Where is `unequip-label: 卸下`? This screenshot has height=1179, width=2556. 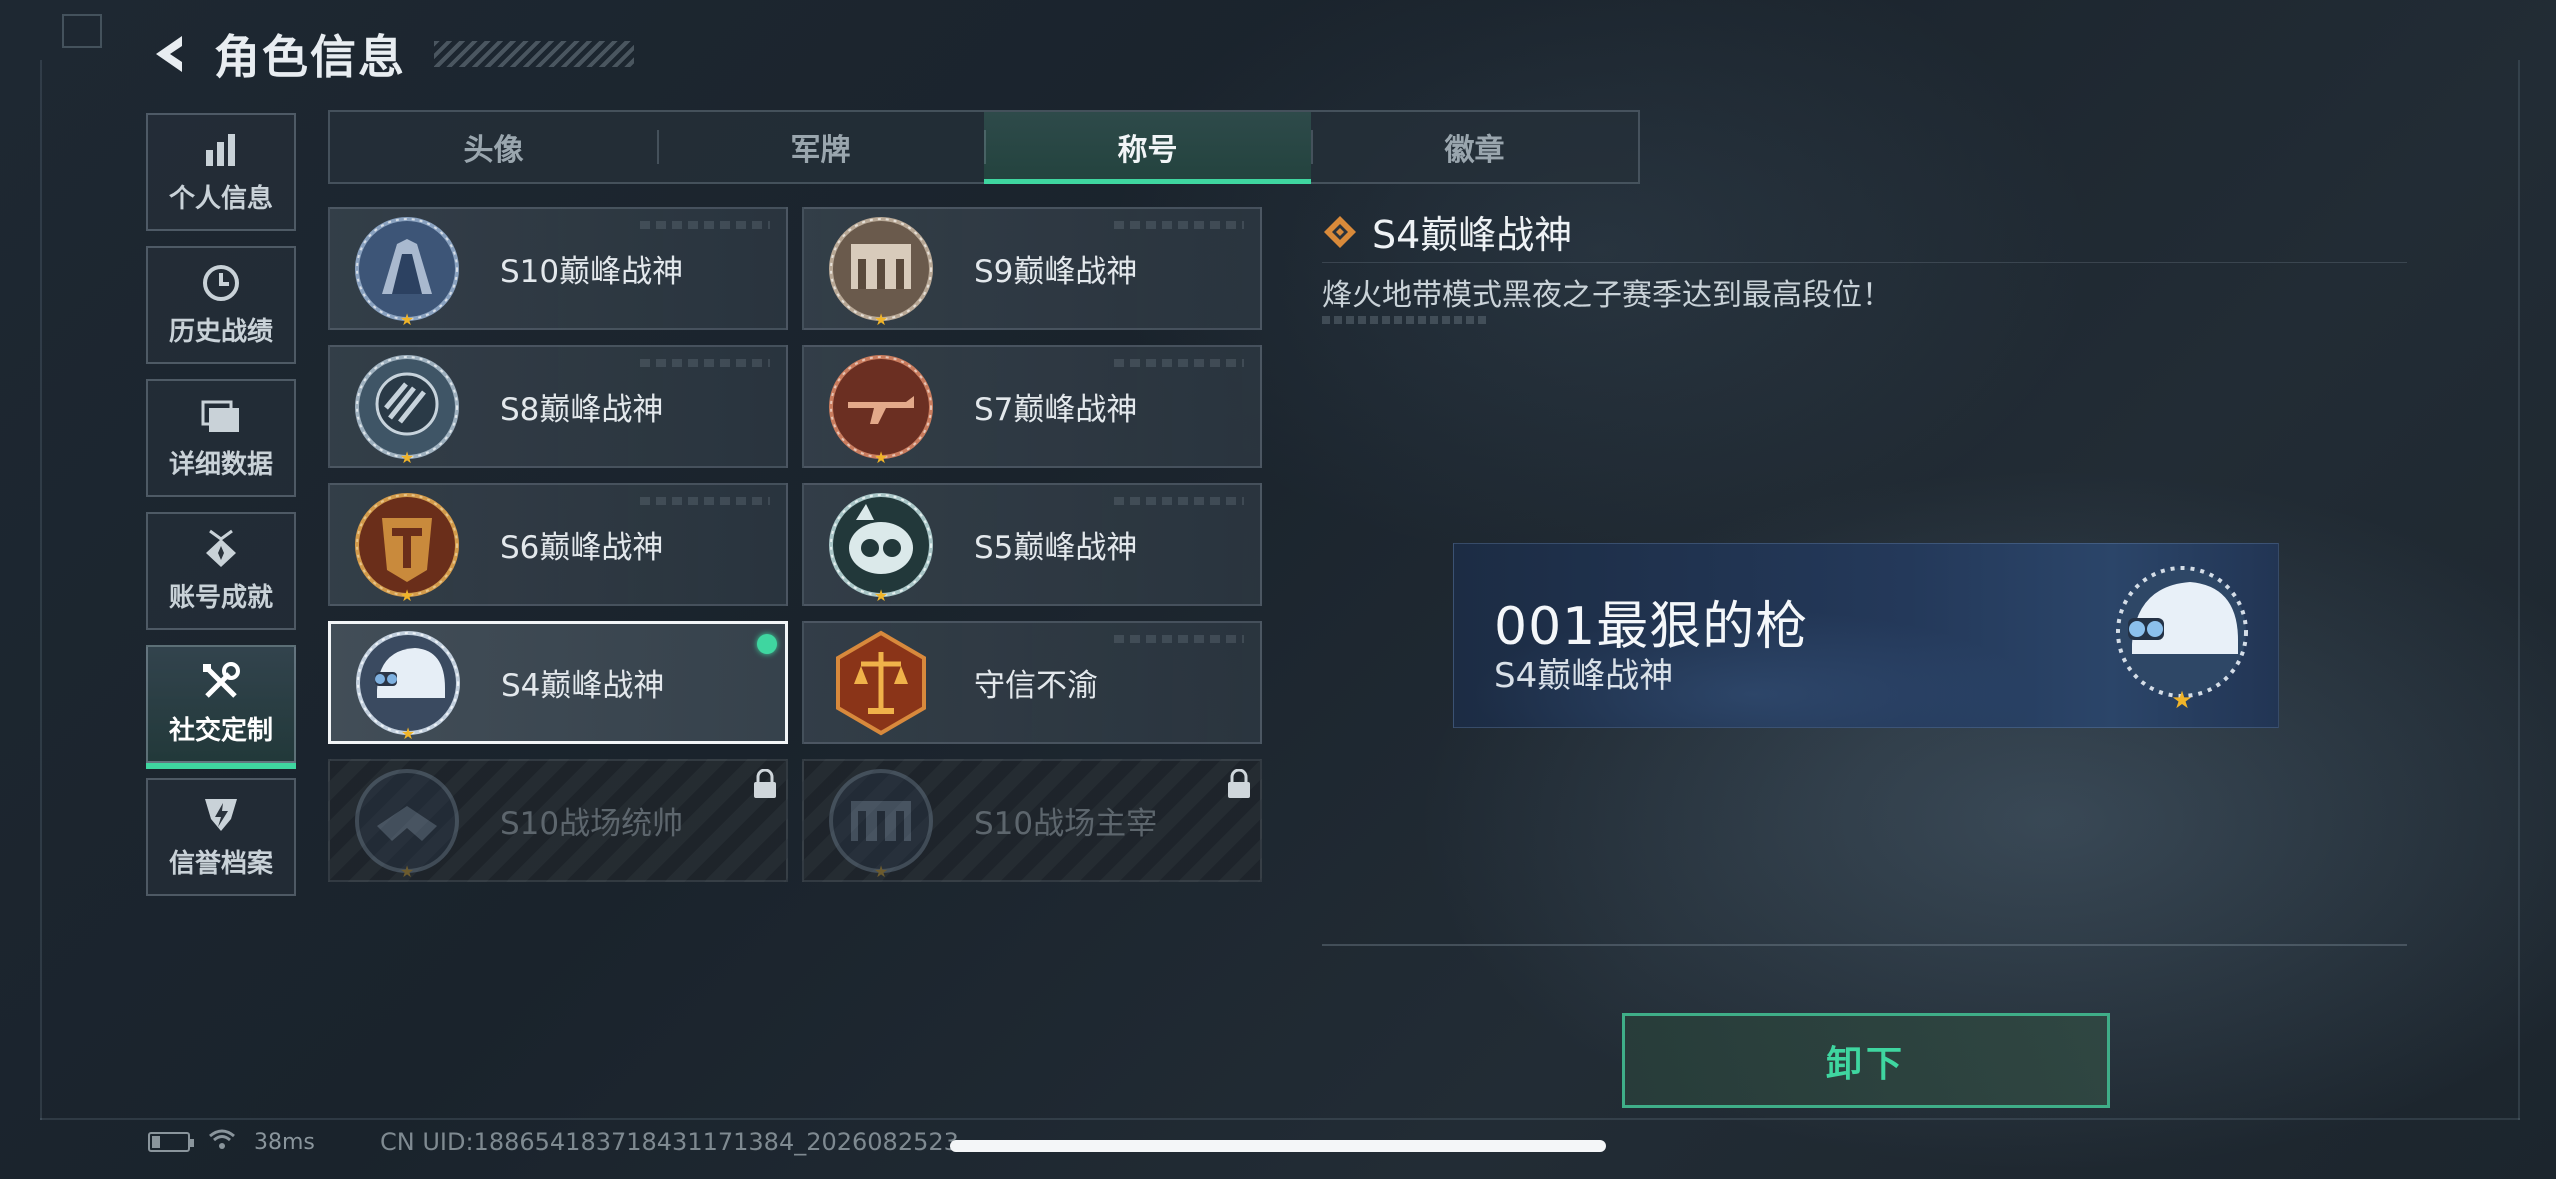
unequip-label: 卸下 is located at coordinates (1865, 1064).